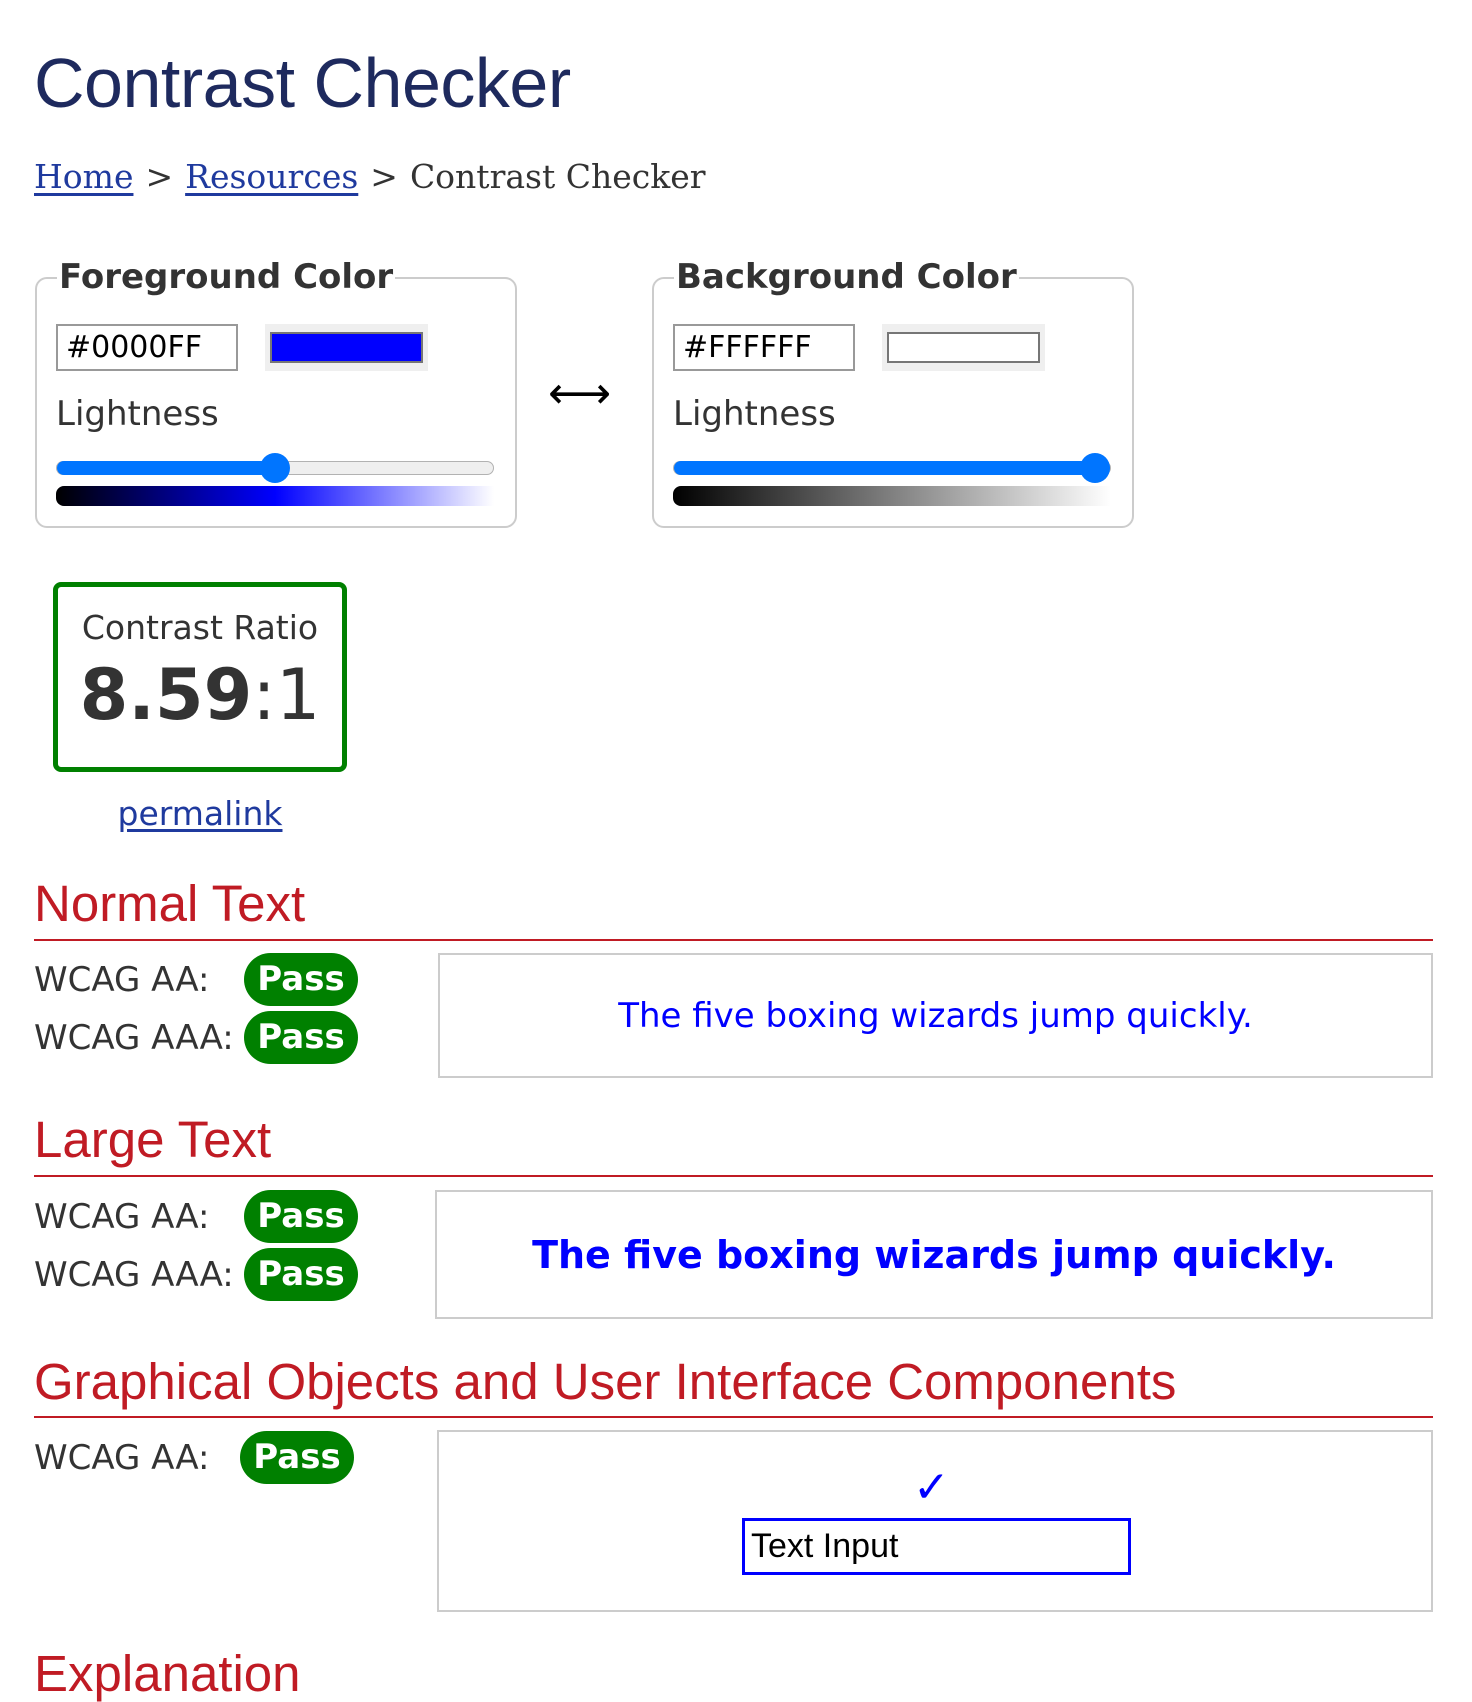  Describe the element at coordinates (153, 1139) in the screenshot. I see `large-text-heading: Large Text` at that location.